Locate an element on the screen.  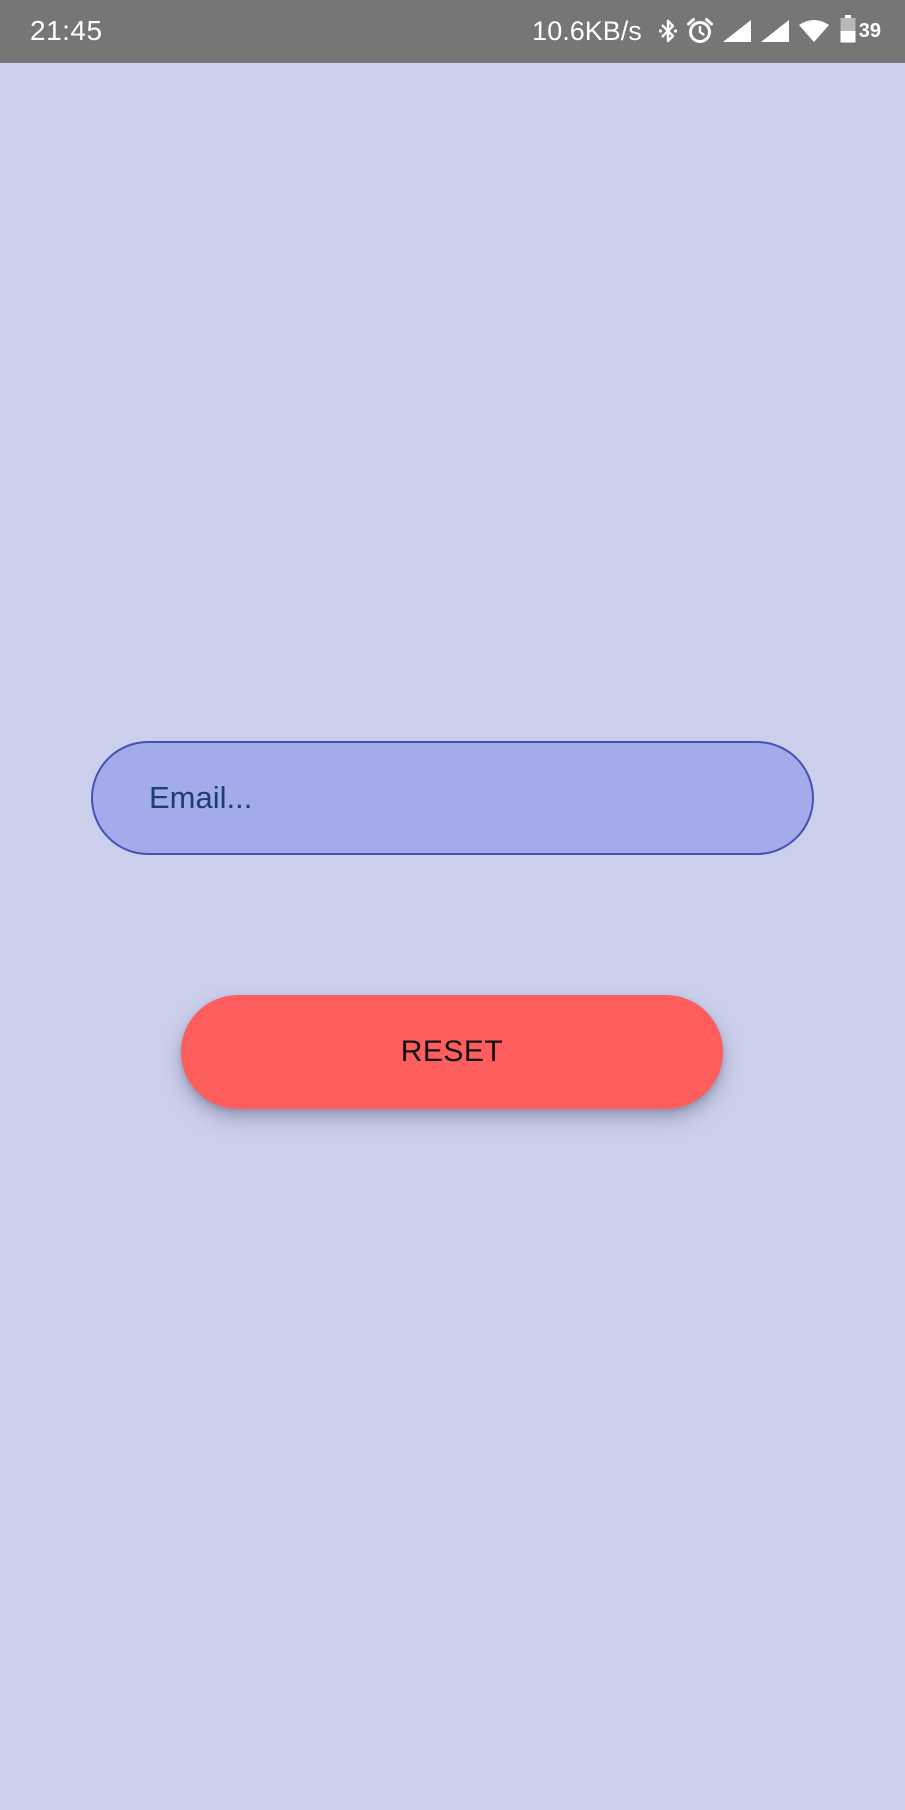
email-field-container is located at coordinates (452, 798).